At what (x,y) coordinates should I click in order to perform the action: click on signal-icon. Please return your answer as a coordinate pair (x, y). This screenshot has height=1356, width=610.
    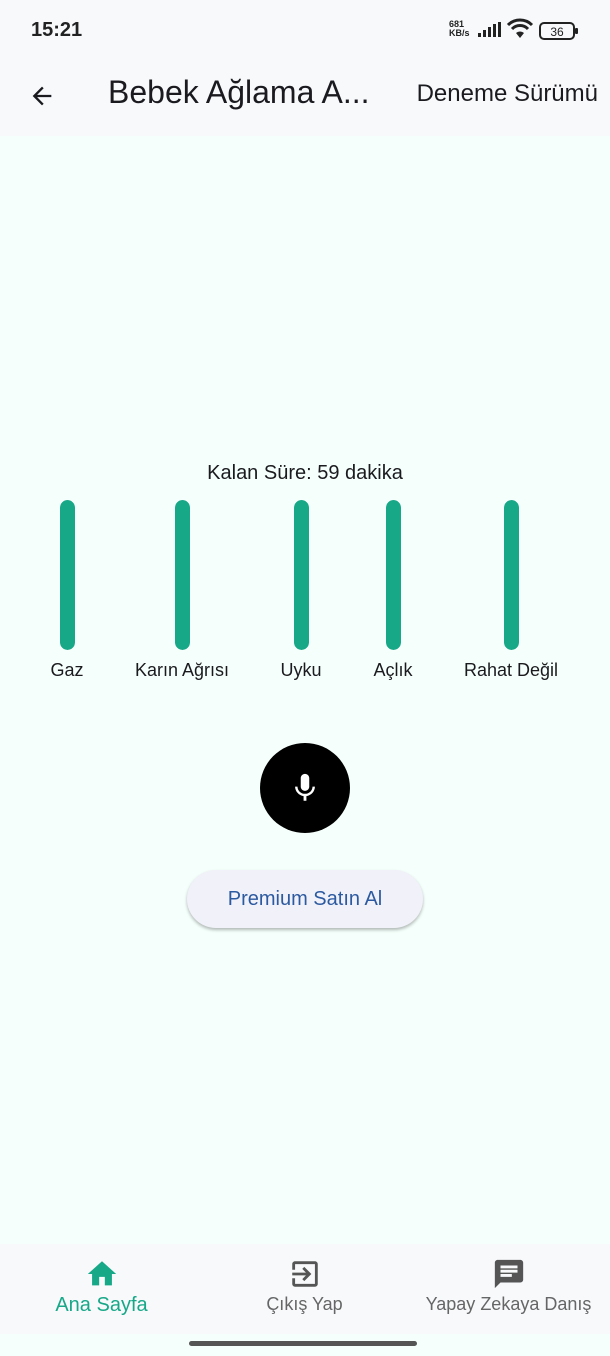
    Looking at the image, I should click on (489, 29).